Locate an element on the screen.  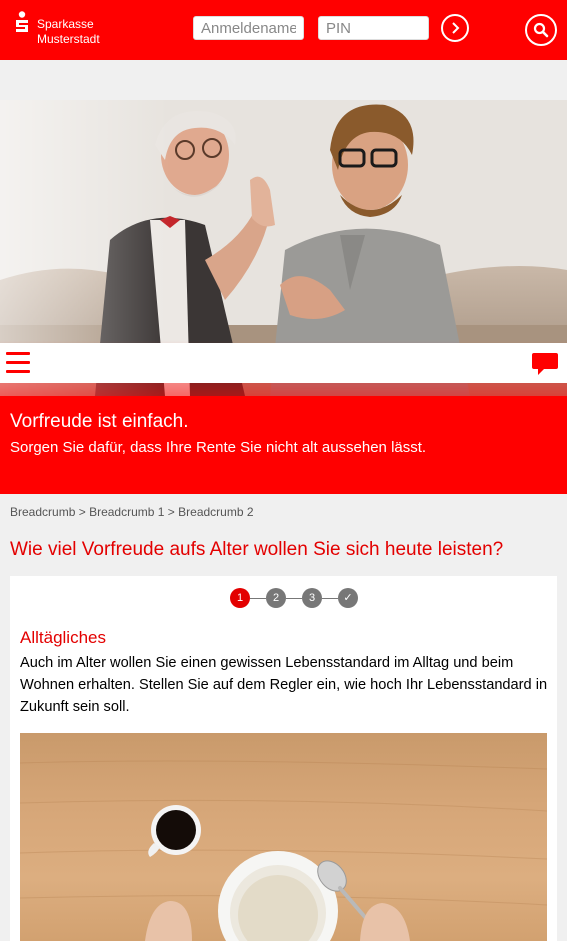
menu-icon is located at coordinates (18, 363).